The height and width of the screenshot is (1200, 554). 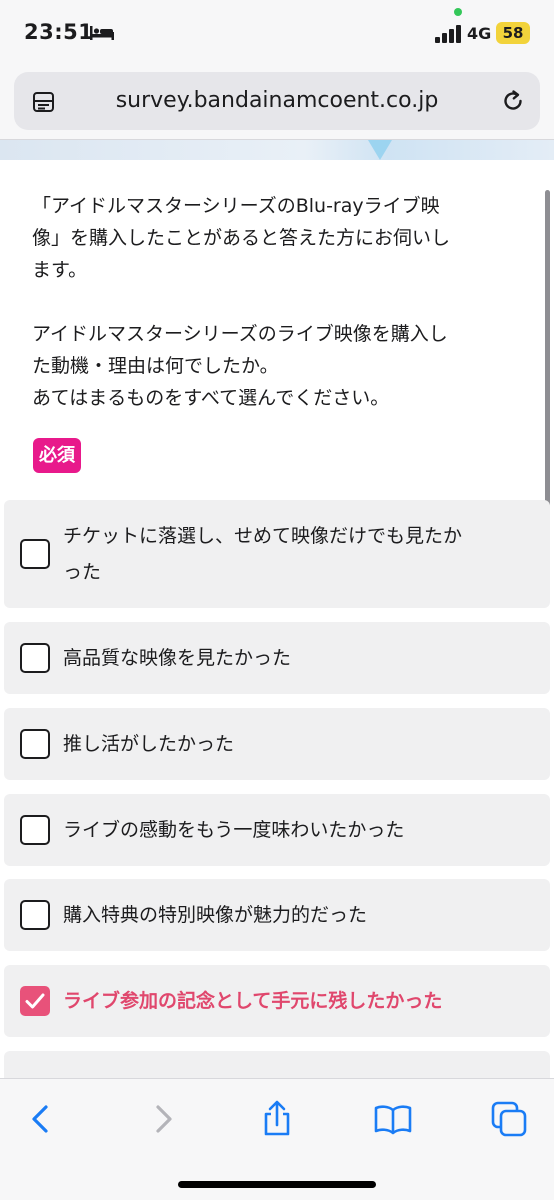 What do you see at coordinates (263, 536) in the screenshot?
I see `option-label: チケットに落選し、せめて映像だけでも見たか` at bounding box center [263, 536].